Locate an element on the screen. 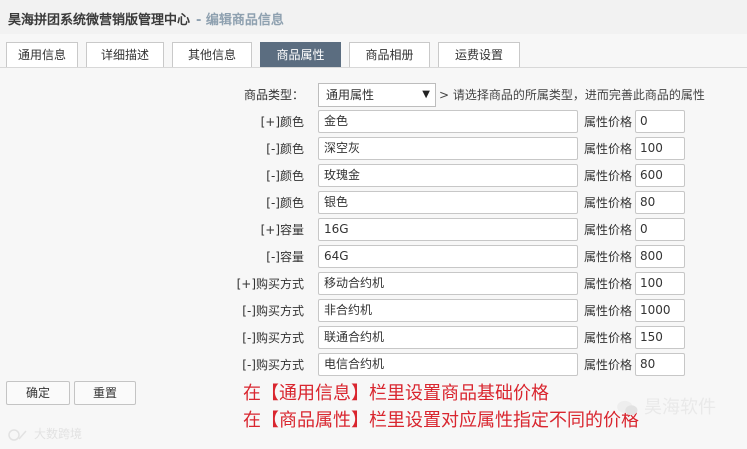 The height and width of the screenshot is (449, 747). attribute-price-input: 800 is located at coordinates (660, 256).